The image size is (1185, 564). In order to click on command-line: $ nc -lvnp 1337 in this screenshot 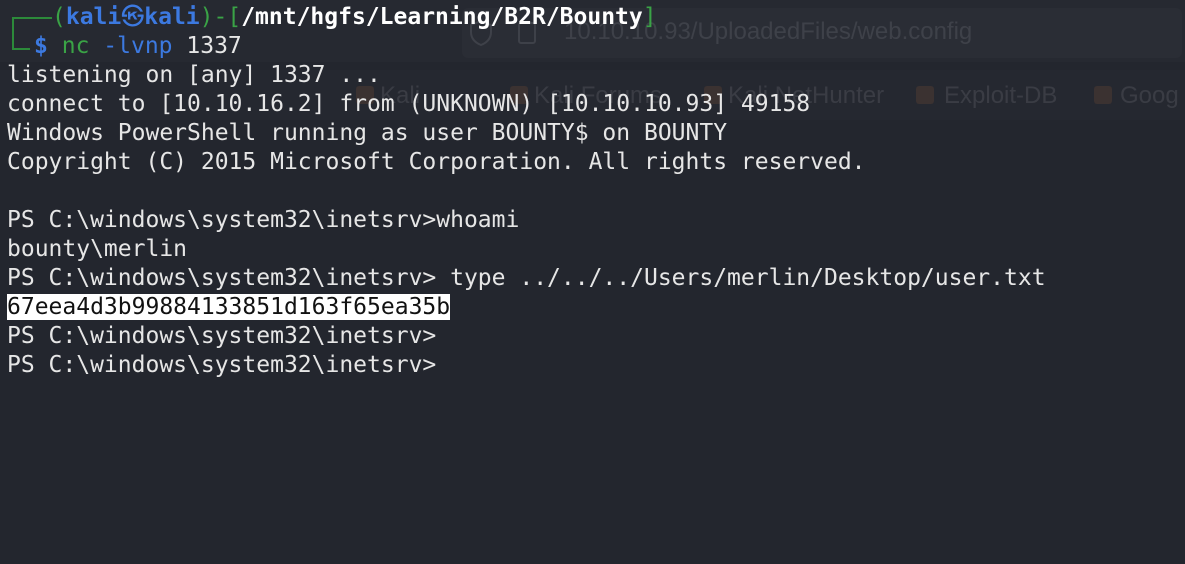, I will do `click(138, 46)`.